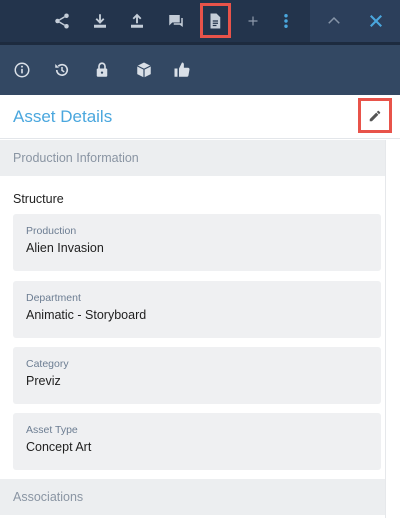 Image resolution: width=400 pixels, height=518 pixels. Describe the element at coordinates (197, 242) in the screenshot. I see `field-production: Production Alien Invasion` at that location.